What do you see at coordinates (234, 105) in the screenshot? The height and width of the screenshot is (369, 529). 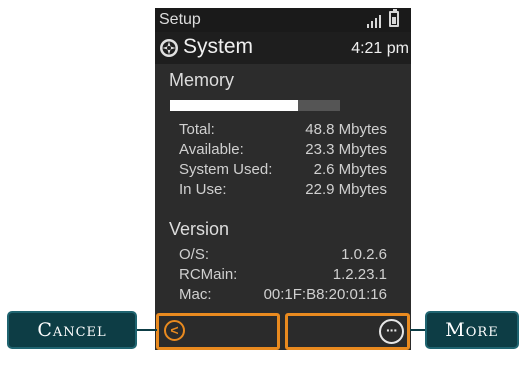 I see `memory-usage-fill` at bounding box center [234, 105].